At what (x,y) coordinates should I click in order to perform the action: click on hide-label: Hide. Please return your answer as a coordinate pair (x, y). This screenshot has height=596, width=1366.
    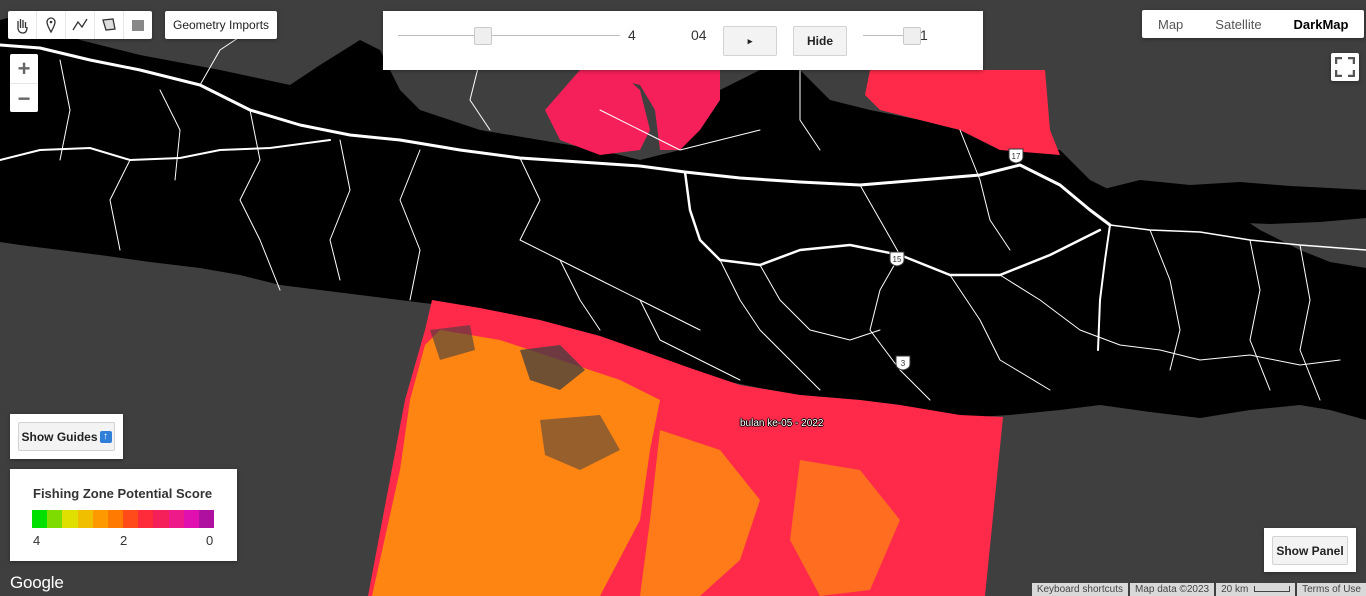
    Looking at the image, I should click on (819, 41).